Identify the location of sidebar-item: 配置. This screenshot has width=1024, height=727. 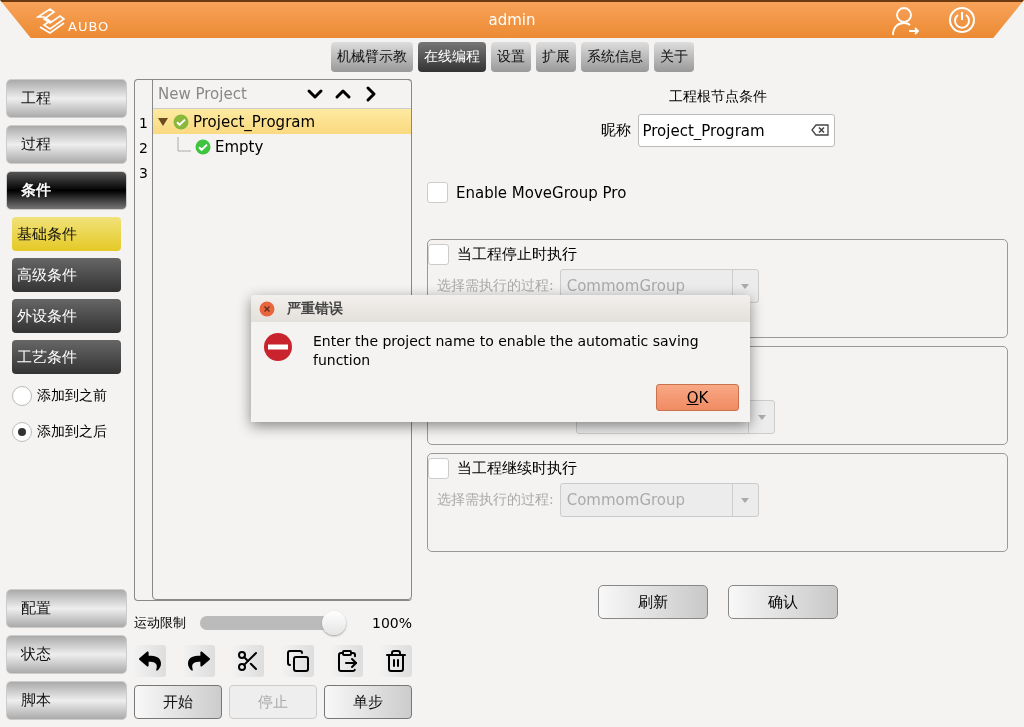
(66, 608).